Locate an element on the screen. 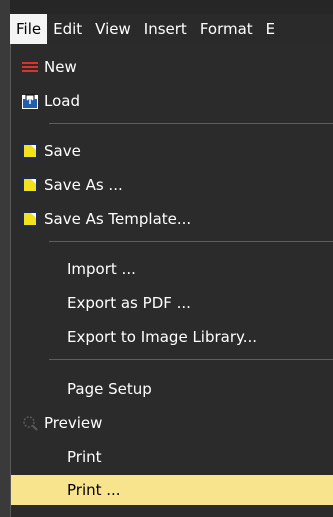  menu-item-label: Page Setup is located at coordinates (109, 389).